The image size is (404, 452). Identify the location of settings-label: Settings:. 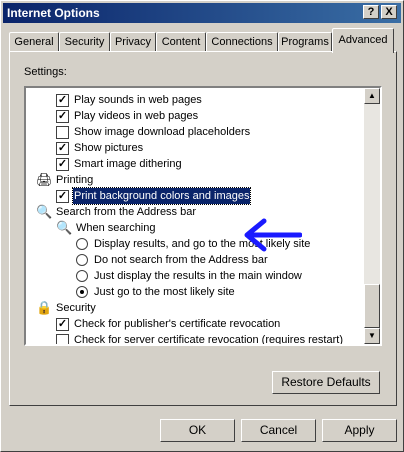
(45, 72).